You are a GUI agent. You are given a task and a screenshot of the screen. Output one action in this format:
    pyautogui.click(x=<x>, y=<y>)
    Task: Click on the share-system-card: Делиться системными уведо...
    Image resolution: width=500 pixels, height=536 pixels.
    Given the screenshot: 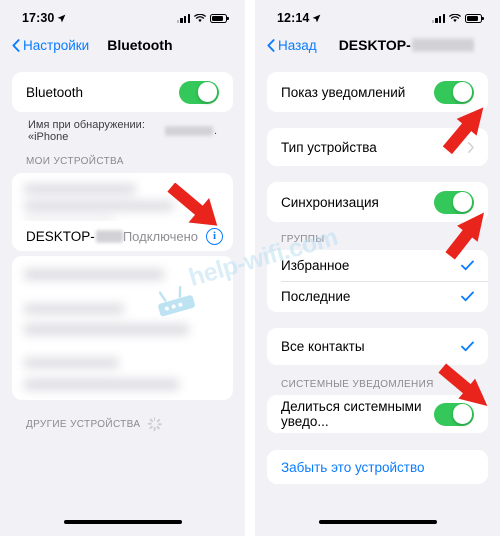 What is the action you would take?
    pyautogui.click(x=377, y=414)
    